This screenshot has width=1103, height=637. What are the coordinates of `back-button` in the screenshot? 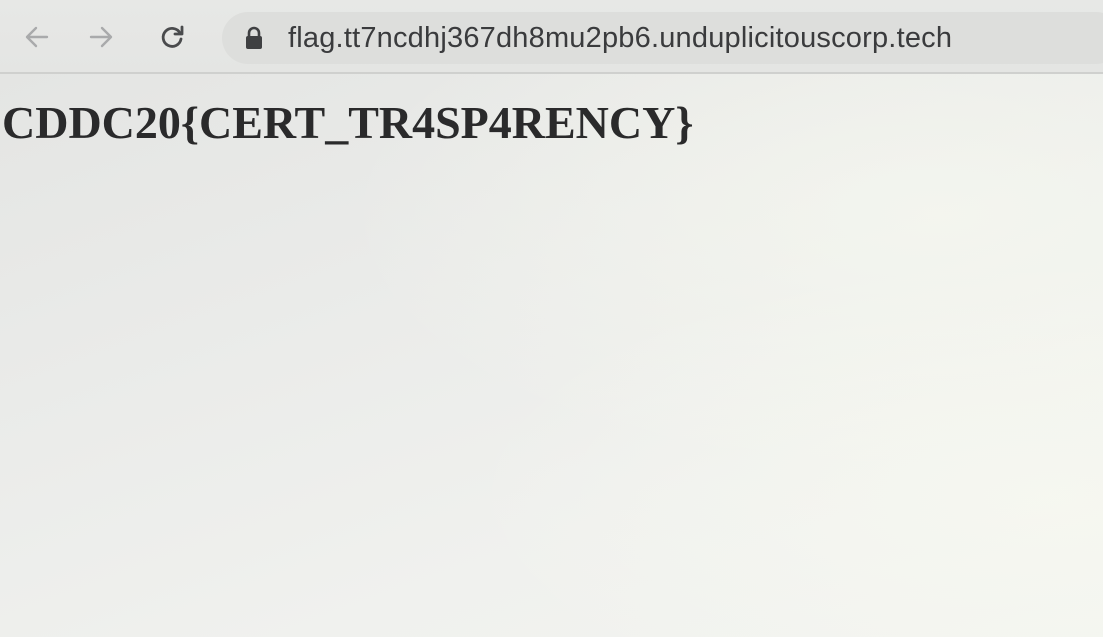 It's located at (37, 37).